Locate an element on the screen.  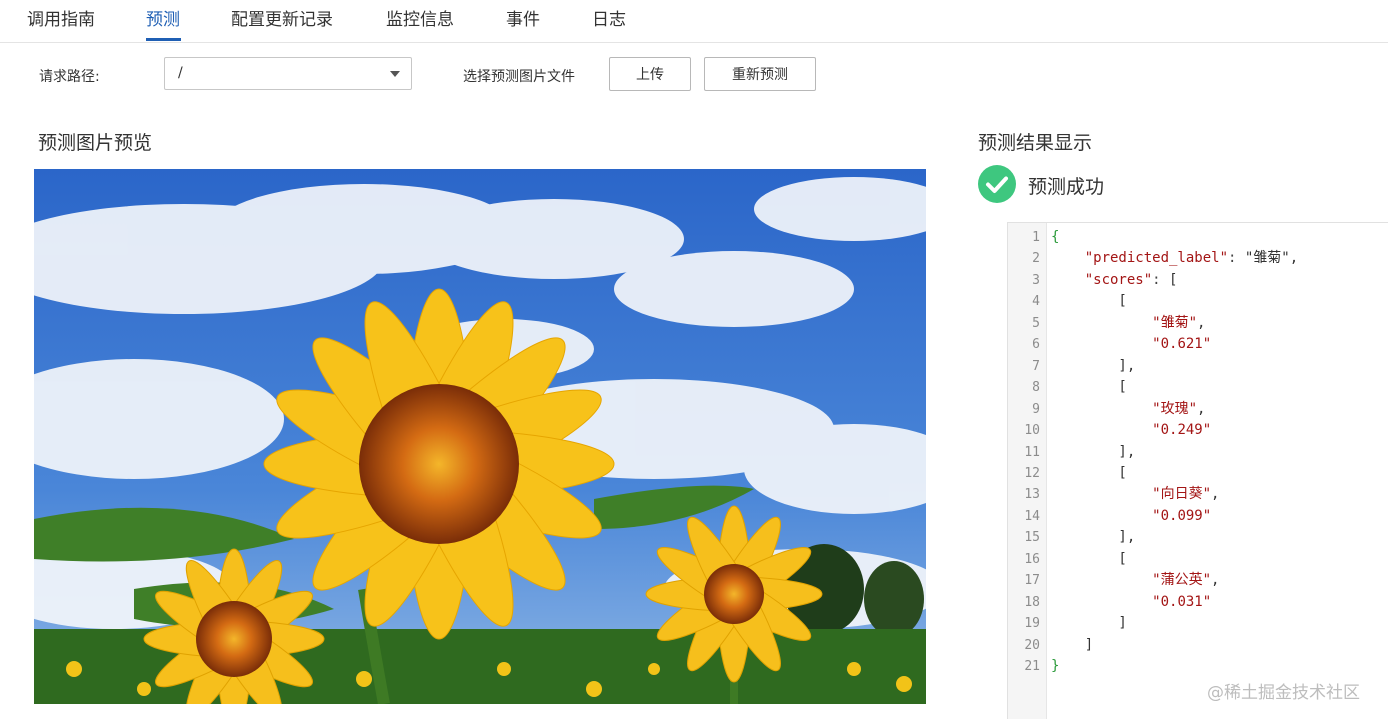
code-text: "蒲公英", is located at coordinates (1186, 580).